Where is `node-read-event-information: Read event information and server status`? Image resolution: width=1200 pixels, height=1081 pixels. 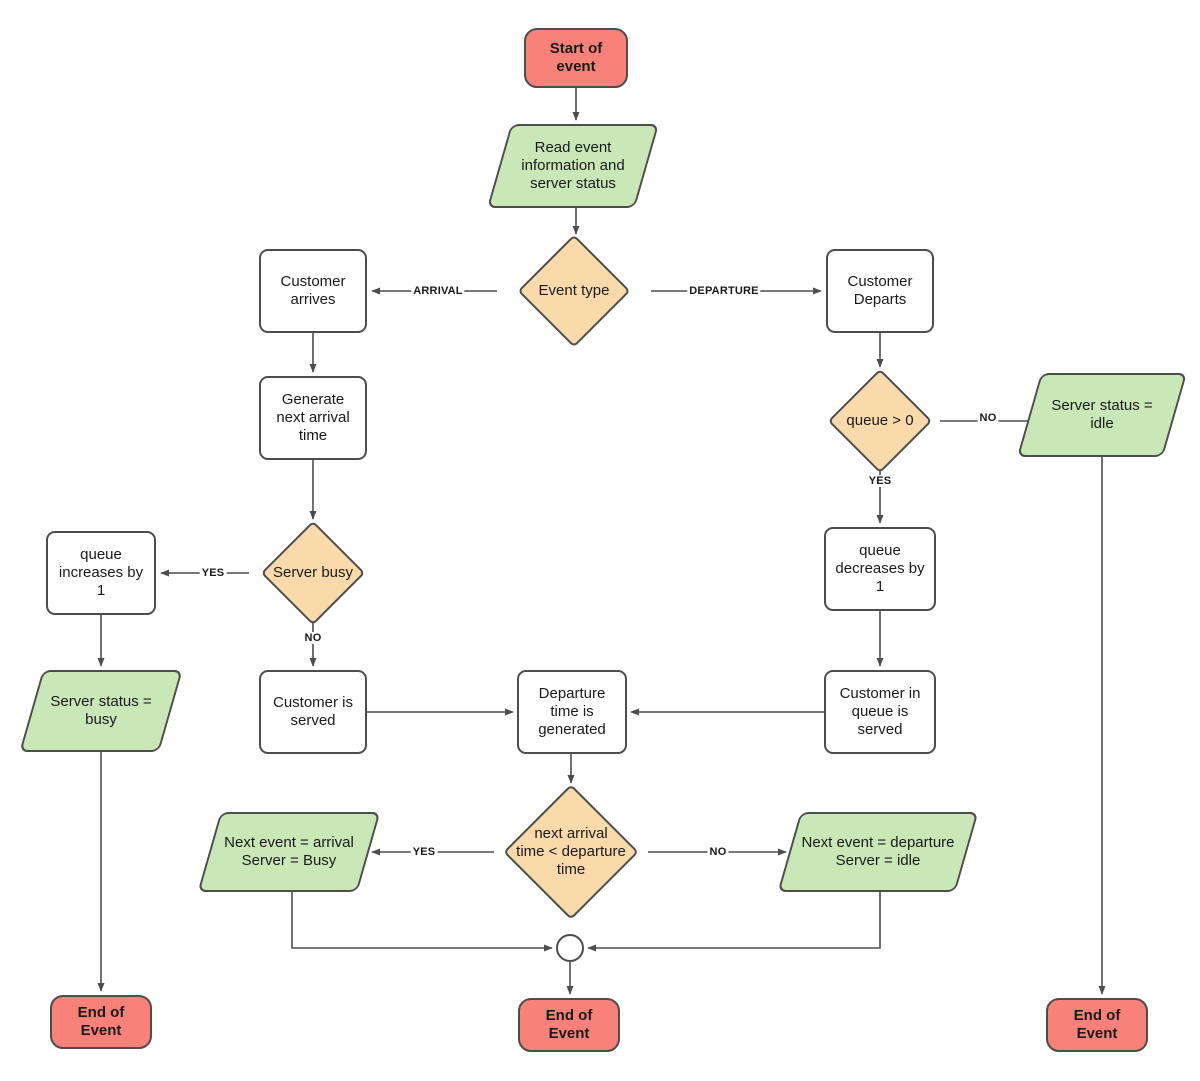
node-read-event-information: Read event information and server status is located at coordinates (573, 166).